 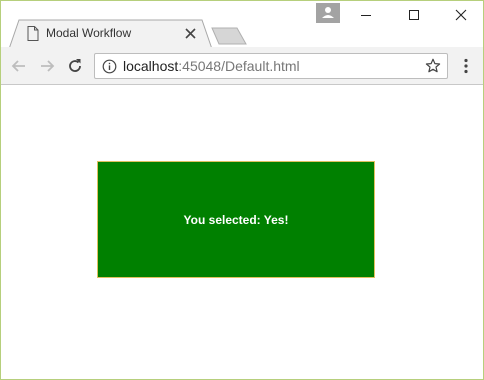 I want to click on info-icon, so click(x=109, y=66).